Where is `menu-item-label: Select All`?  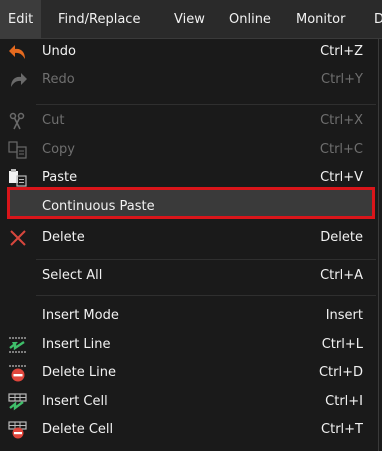
menu-item-label: Select All is located at coordinates (72, 275).